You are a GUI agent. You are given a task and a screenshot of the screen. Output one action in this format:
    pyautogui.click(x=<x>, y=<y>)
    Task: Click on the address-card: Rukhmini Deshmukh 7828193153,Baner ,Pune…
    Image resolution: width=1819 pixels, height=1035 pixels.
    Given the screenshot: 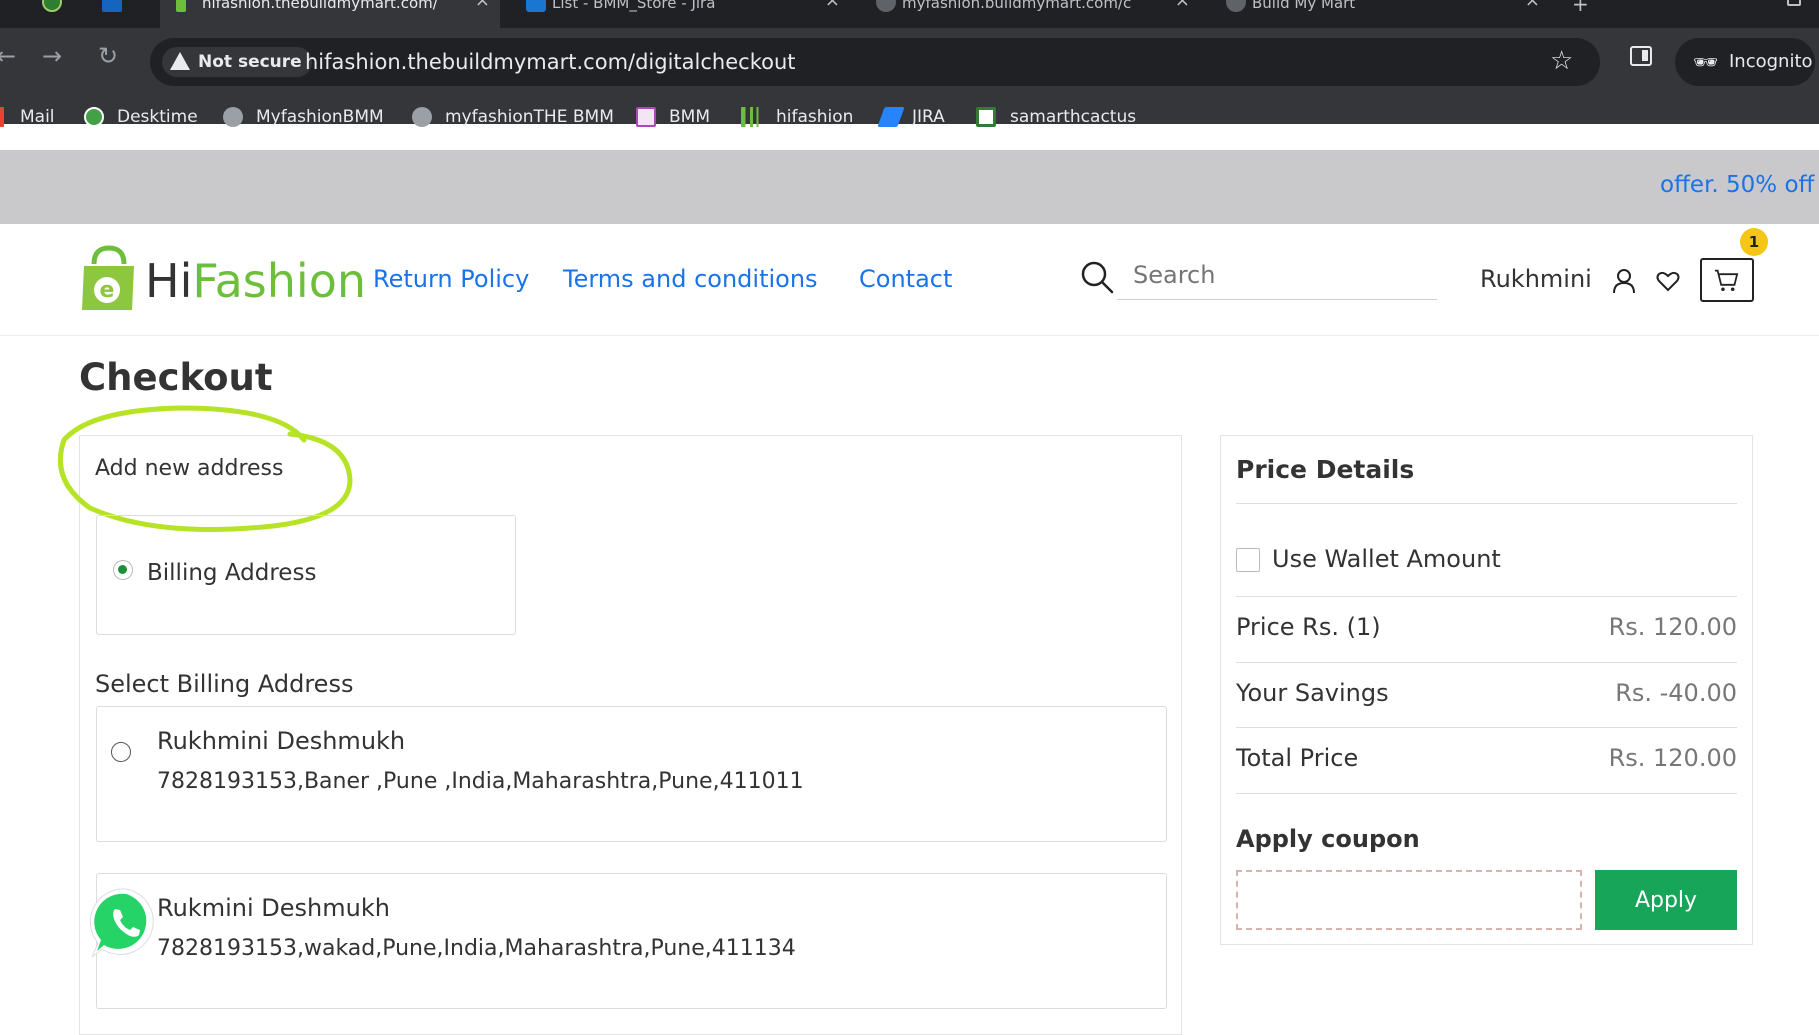 What is the action you would take?
    pyautogui.click(x=631, y=774)
    